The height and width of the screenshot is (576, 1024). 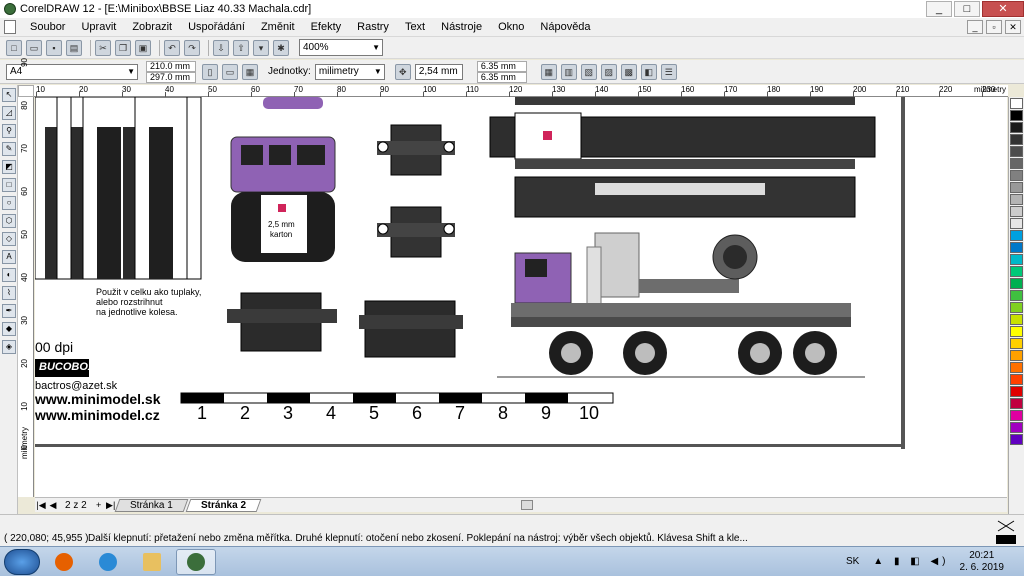 I want to click on menu-nastroje: Nástroje, so click(x=461, y=27).